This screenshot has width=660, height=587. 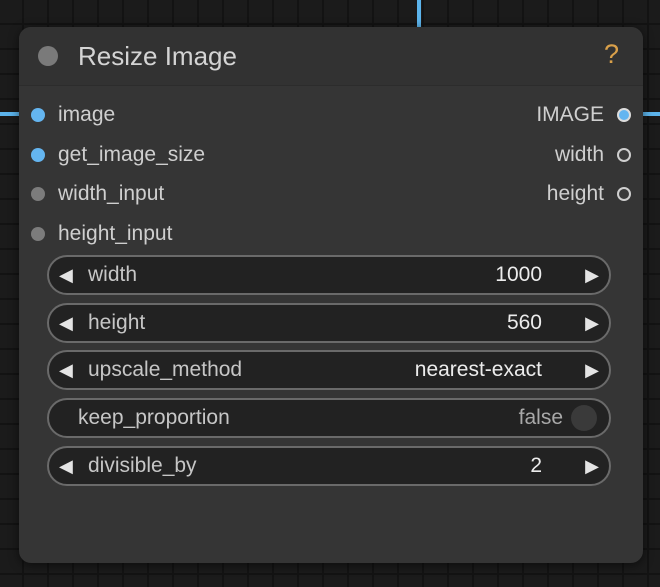 I want to click on upscale-method-widget-label: upscale_method, so click(x=165, y=369).